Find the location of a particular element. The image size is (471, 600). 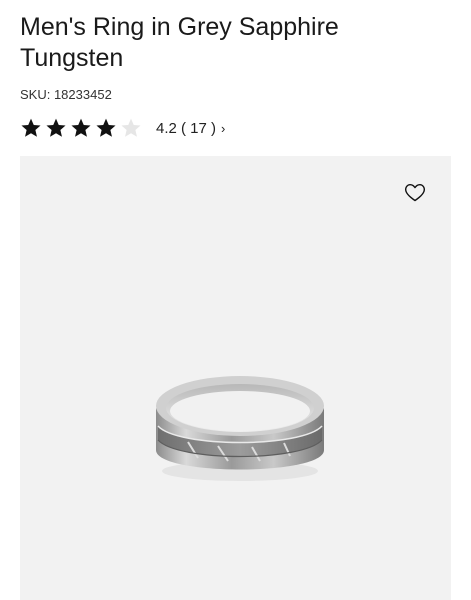

product-title: Men's Ring in Grey Sapphire Tungsten is located at coordinates (179, 42).